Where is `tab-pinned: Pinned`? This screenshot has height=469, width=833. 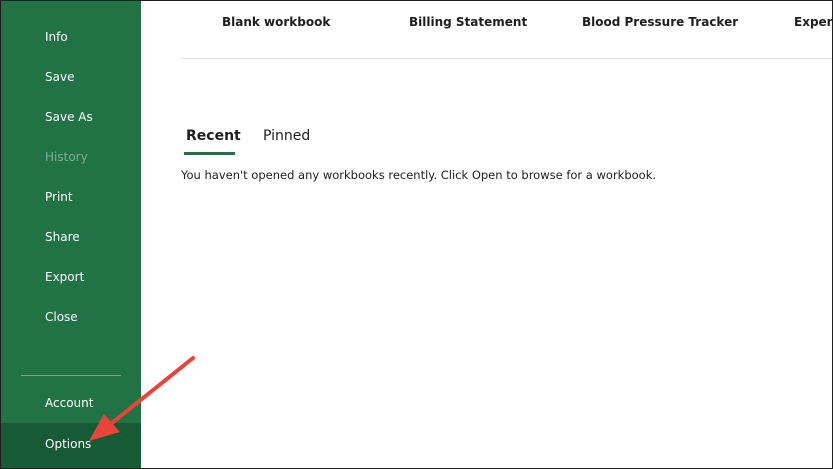
tab-pinned: Pinned is located at coordinates (286, 136).